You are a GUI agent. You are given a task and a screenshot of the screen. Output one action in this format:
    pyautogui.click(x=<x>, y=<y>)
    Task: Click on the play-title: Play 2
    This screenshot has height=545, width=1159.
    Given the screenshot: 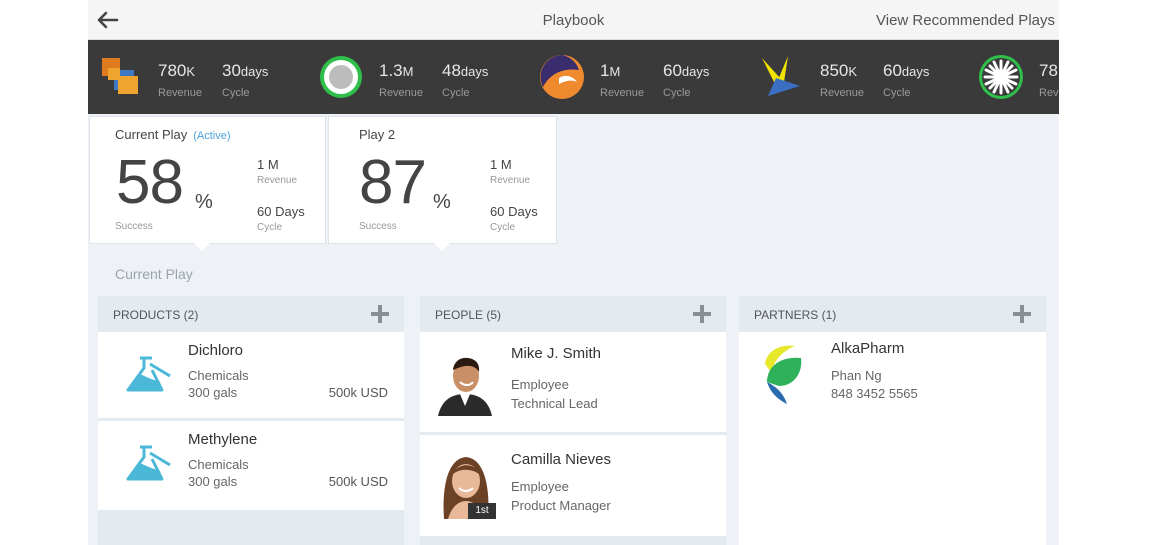 What is the action you would take?
    pyautogui.click(x=377, y=134)
    